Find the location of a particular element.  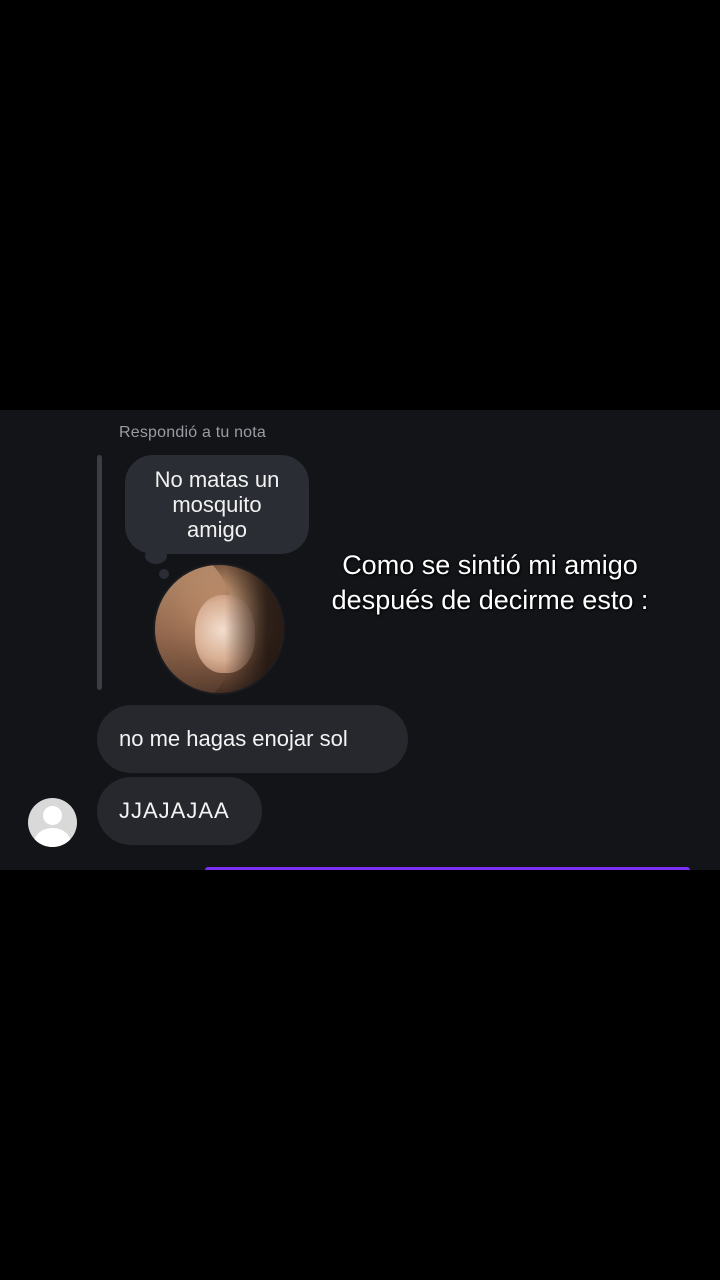

message-text: JJAJAJAA is located at coordinates (174, 810).